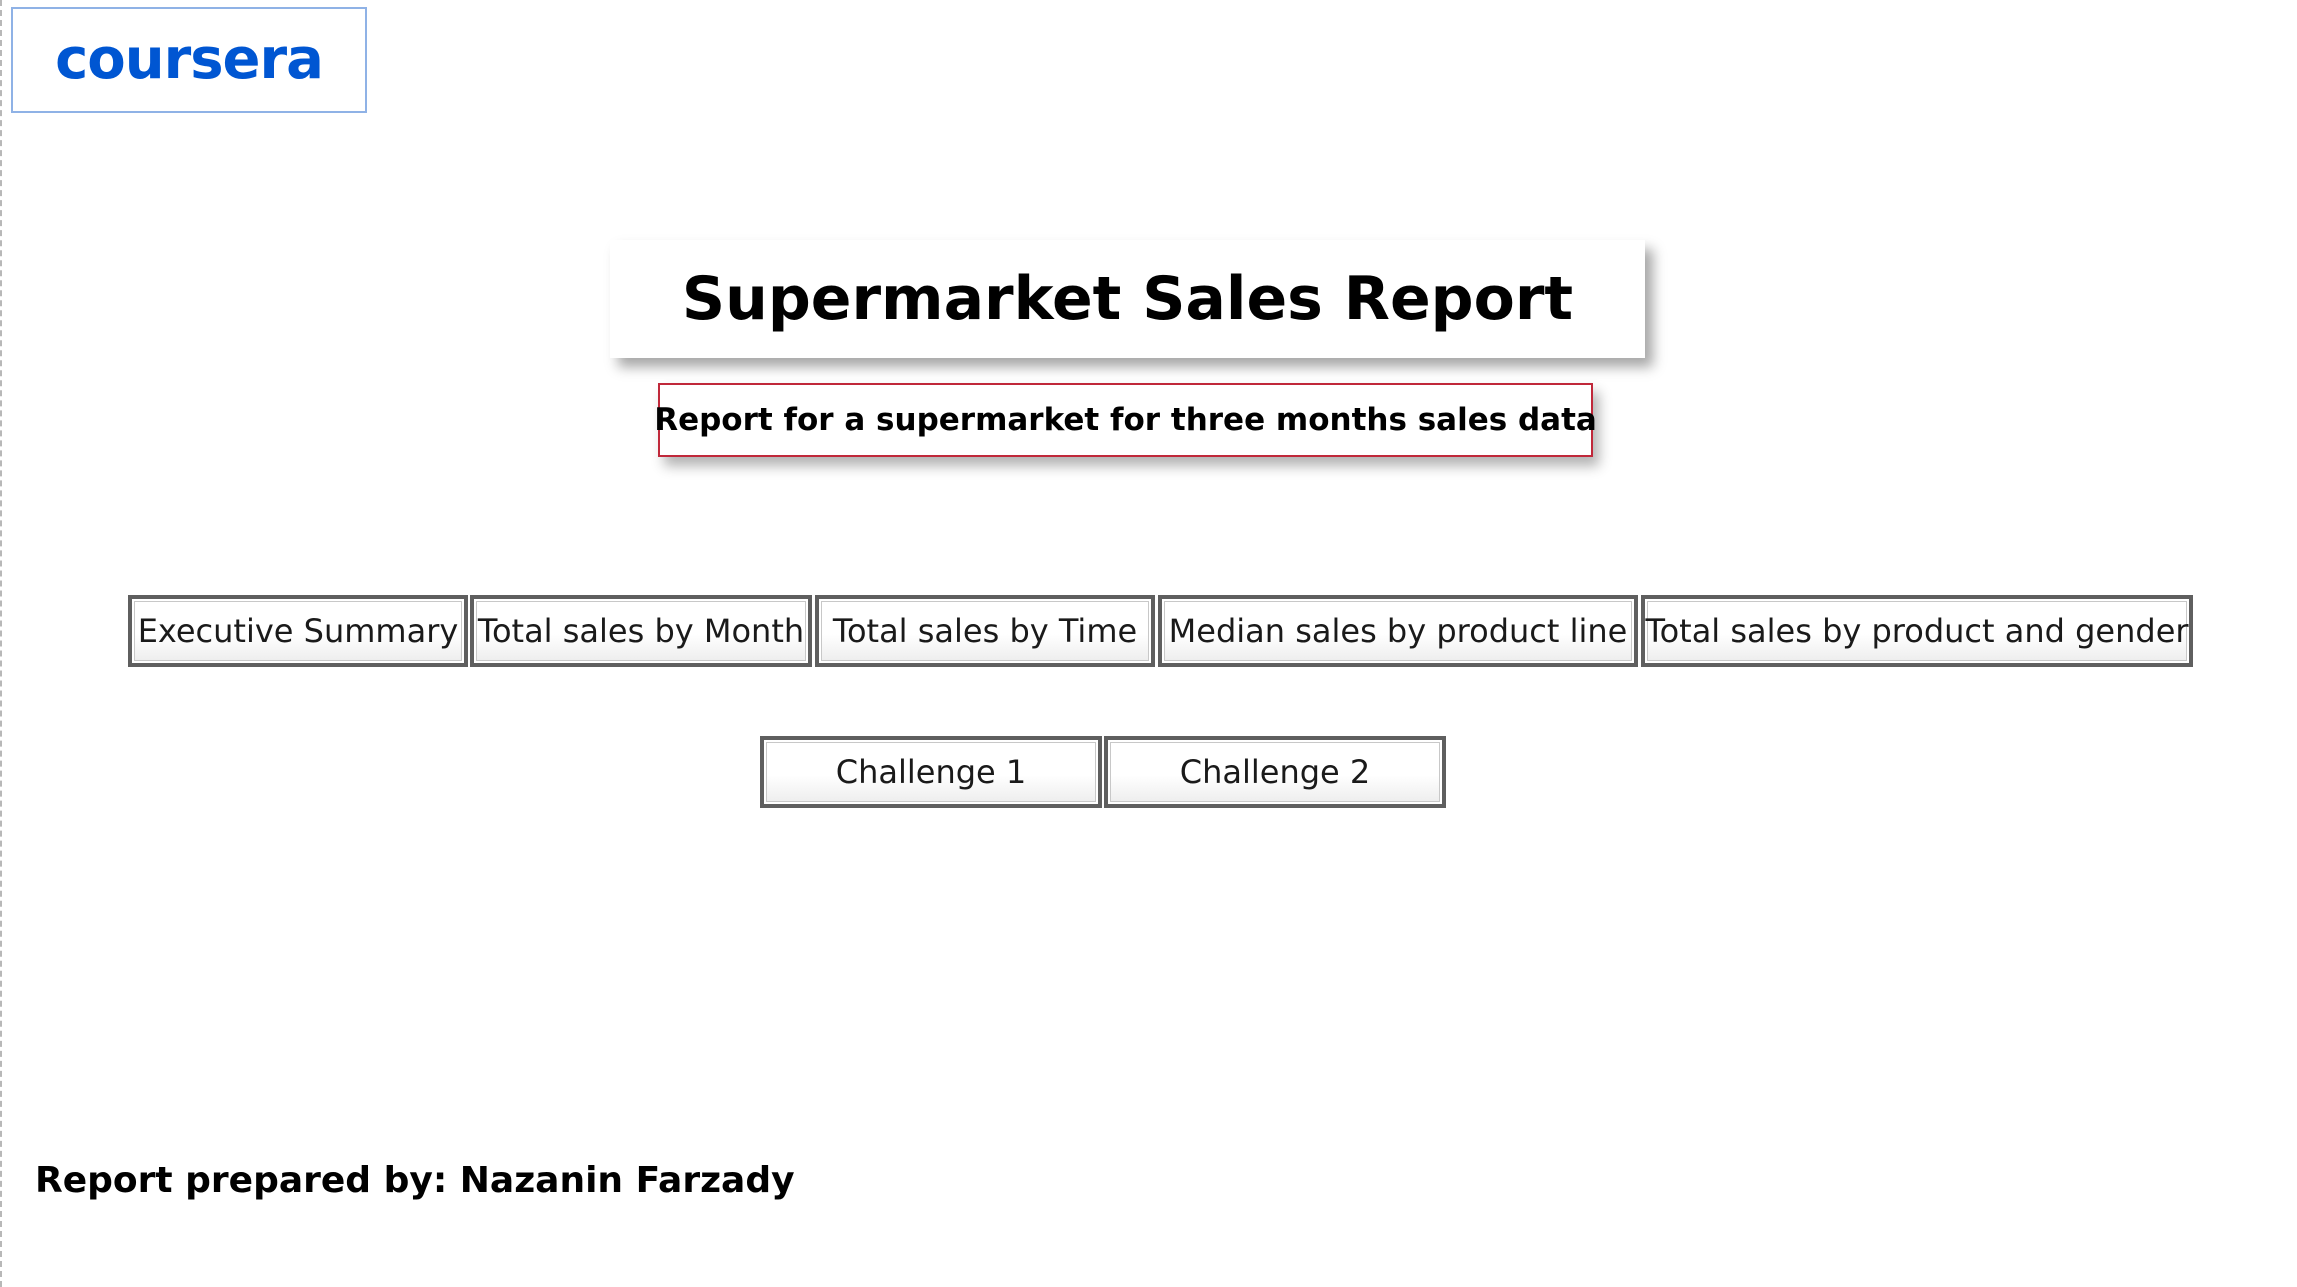  What do you see at coordinates (641, 631) in the screenshot?
I see `total-sales-by-month-button: Total sales by Month` at bounding box center [641, 631].